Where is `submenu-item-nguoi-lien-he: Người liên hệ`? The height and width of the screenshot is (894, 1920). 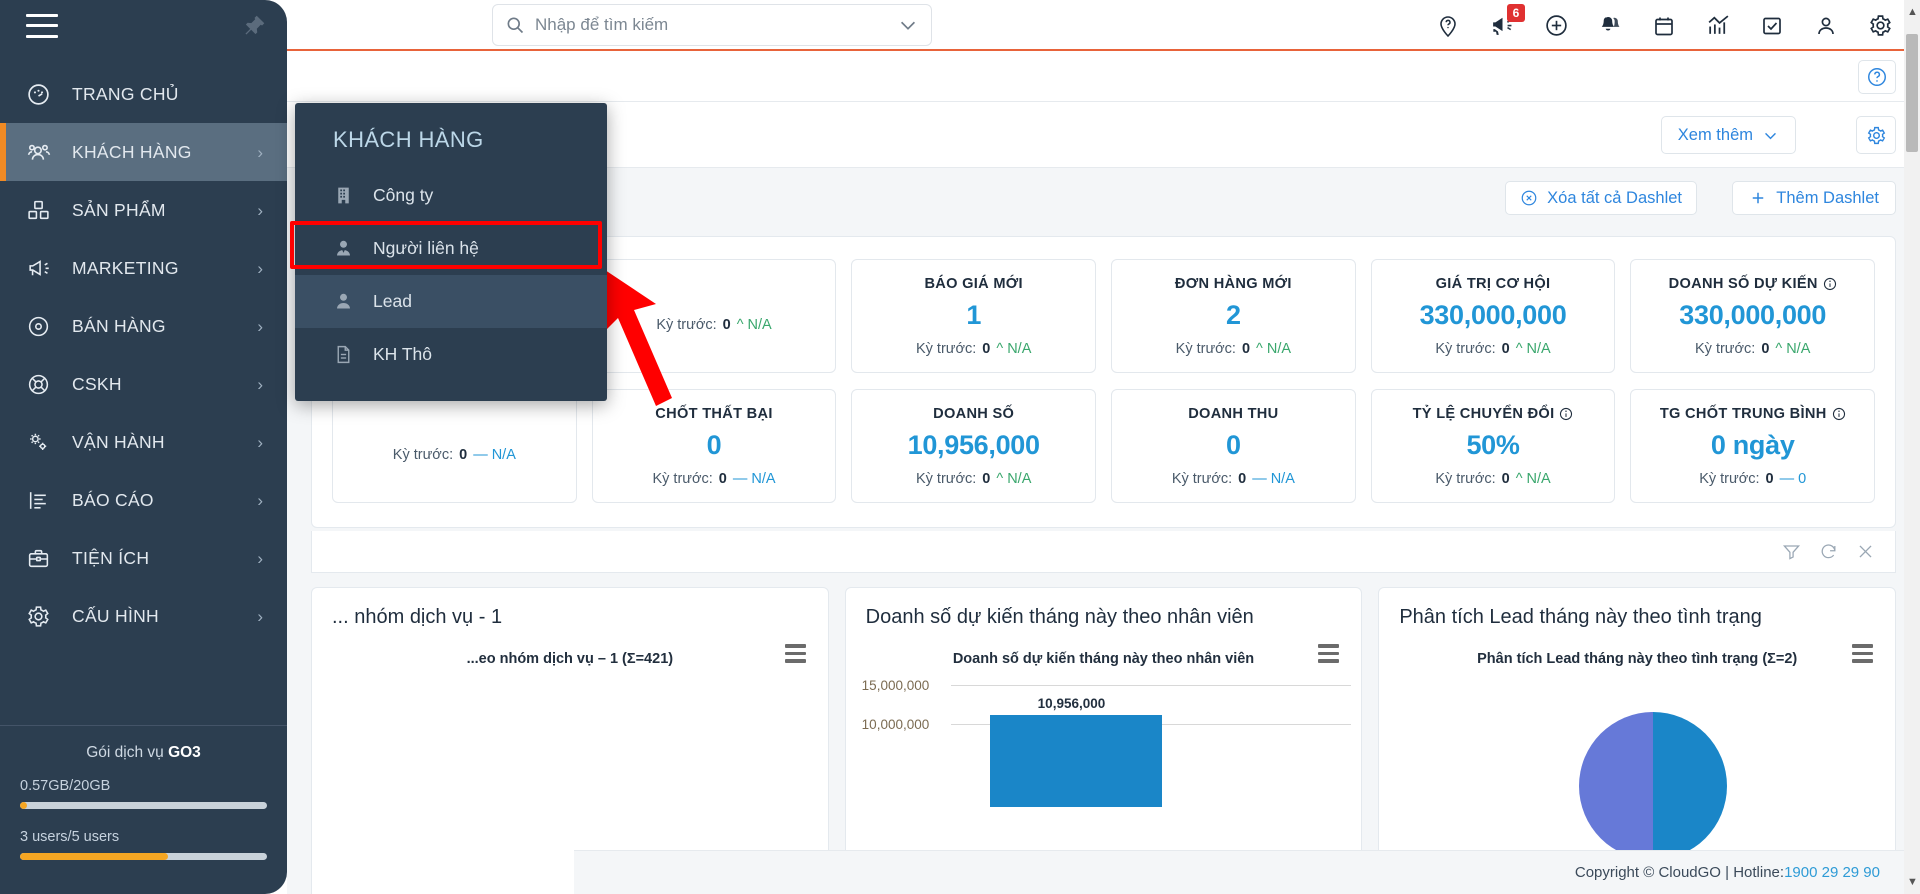 submenu-item-nguoi-lien-he: Người liên hệ is located at coordinates (451, 248).